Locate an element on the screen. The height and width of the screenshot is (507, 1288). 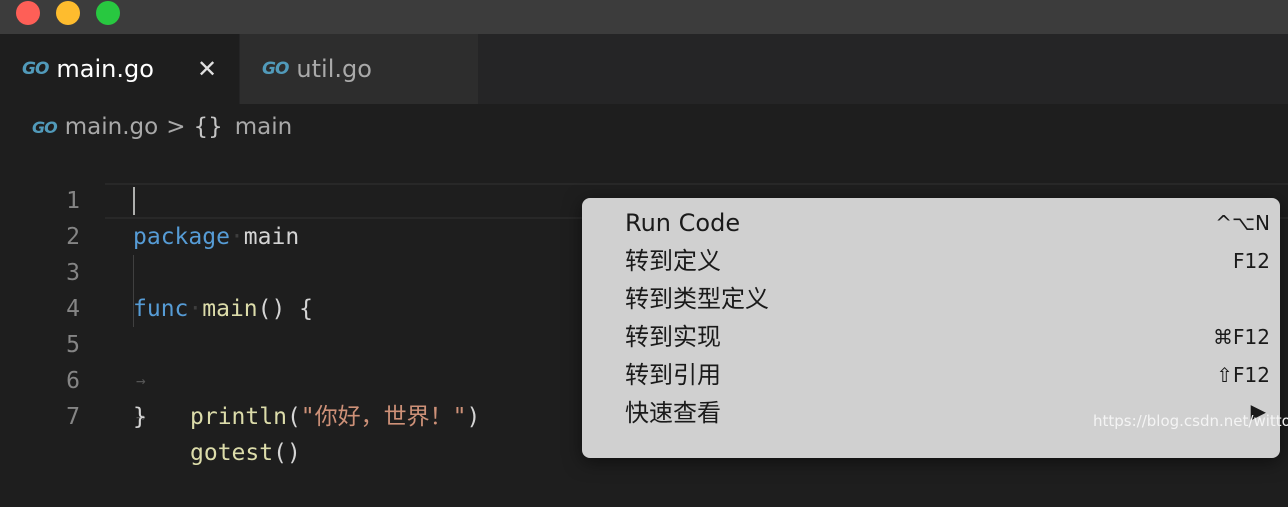
function-token: gotest is located at coordinates (232, 453).